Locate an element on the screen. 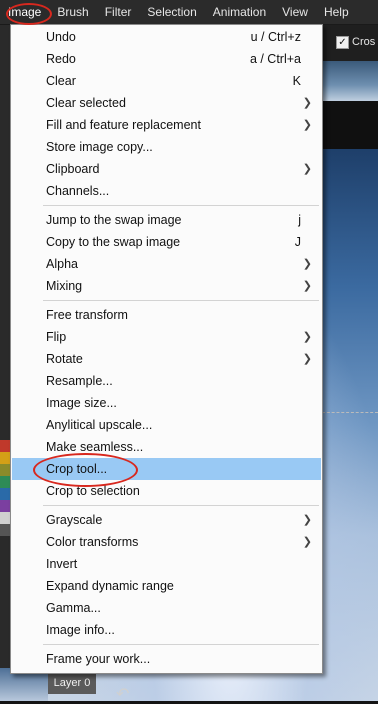 This screenshot has height=704, width=378. menu-help: Help is located at coordinates (336, 12).